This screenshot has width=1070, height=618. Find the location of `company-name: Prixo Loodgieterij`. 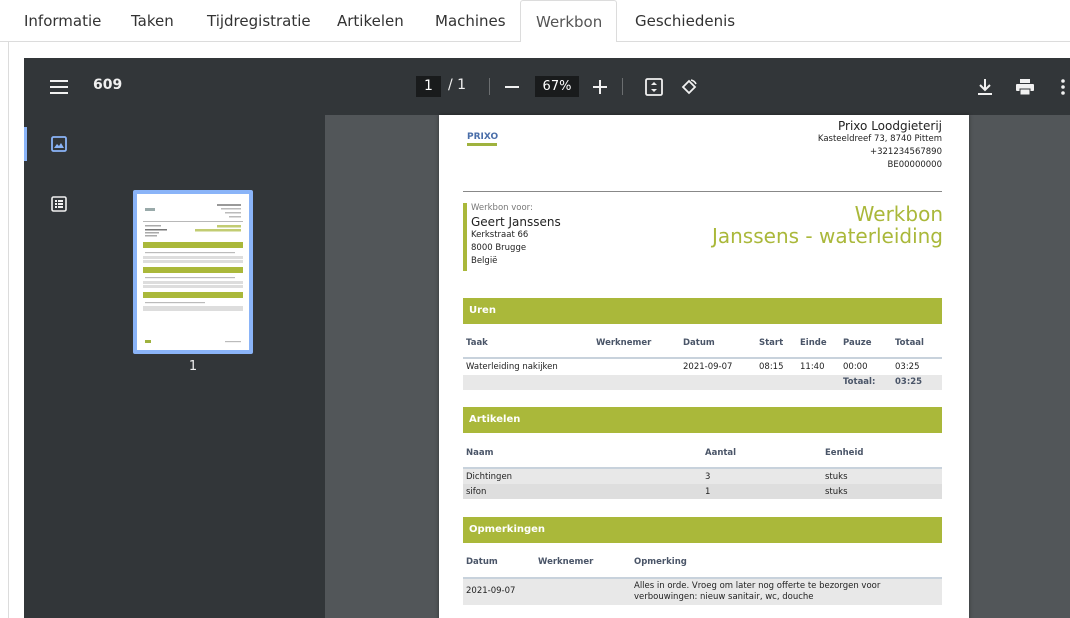

company-name: Prixo Loodgieterij is located at coordinates (890, 126).